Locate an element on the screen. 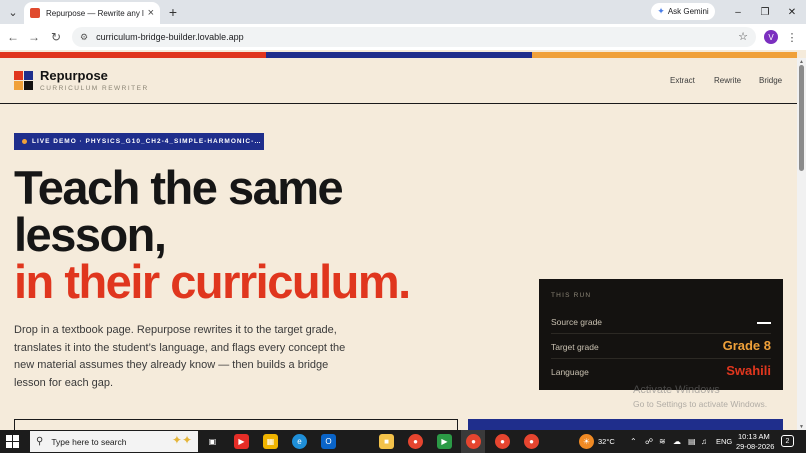 The width and height of the screenshot is (806, 453). notifications-icon: 2 is located at coordinates (787, 441).